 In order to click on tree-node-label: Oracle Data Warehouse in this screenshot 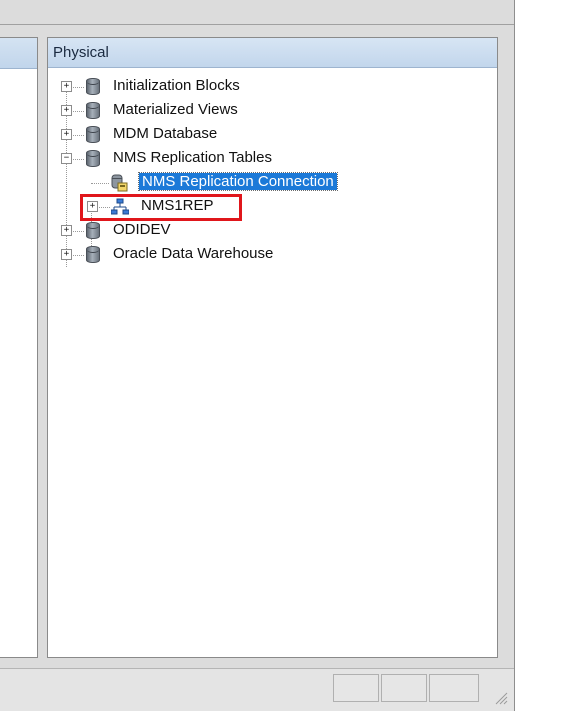, I will do `click(193, 253)`.